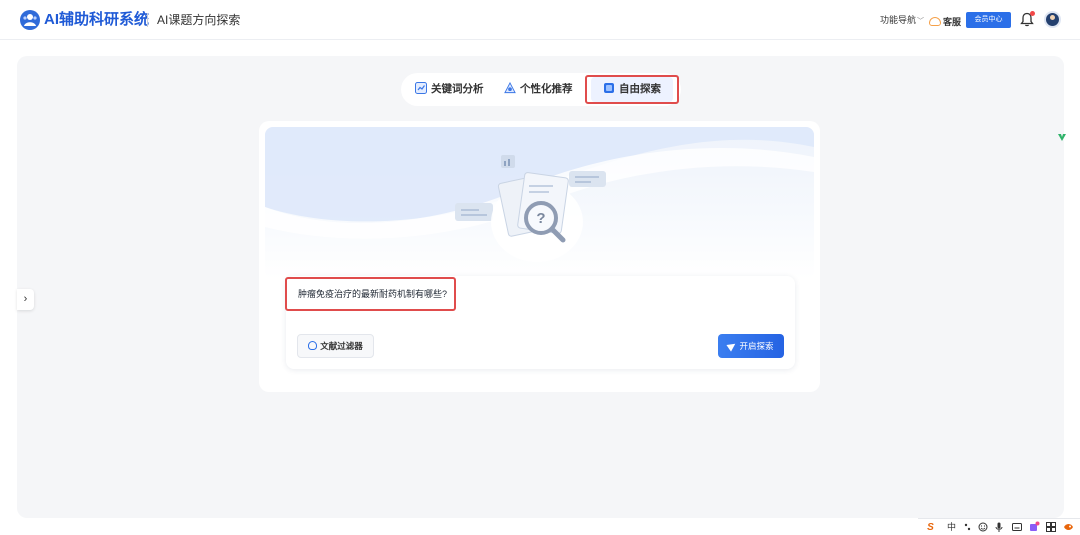 This screenshot has width=1080, height=535. What do you see at coordinates (609, 88) in the screenshot?
I see `free-explore-icon` at bounding box center [609, 88].